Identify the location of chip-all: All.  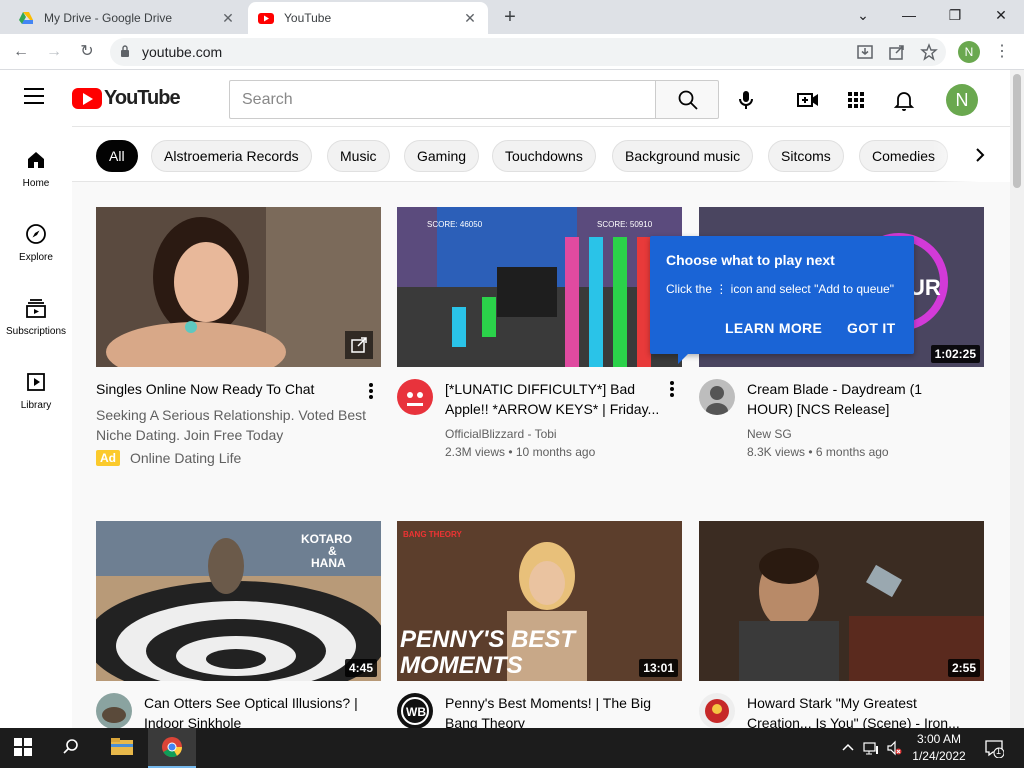
(117, 156).